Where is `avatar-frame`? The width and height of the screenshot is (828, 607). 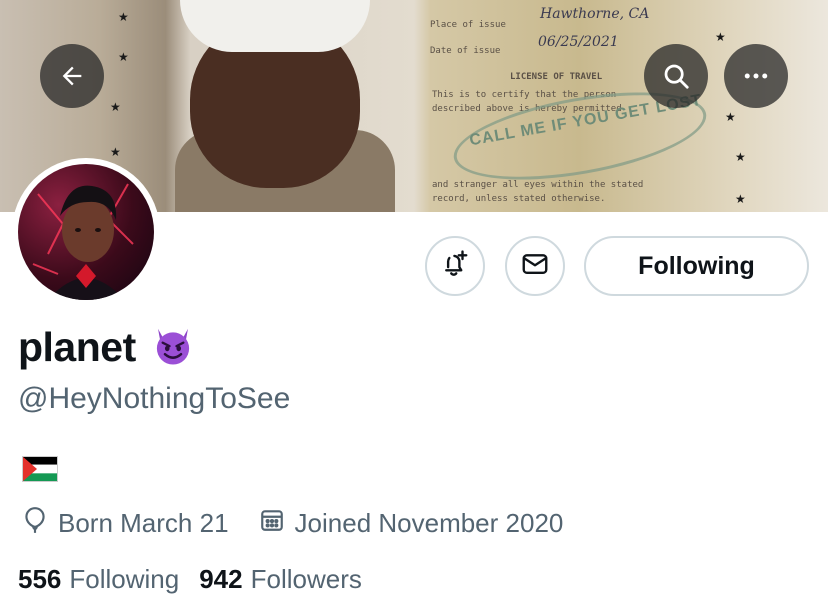 avatar-frame is located at coordinates (86, 232).